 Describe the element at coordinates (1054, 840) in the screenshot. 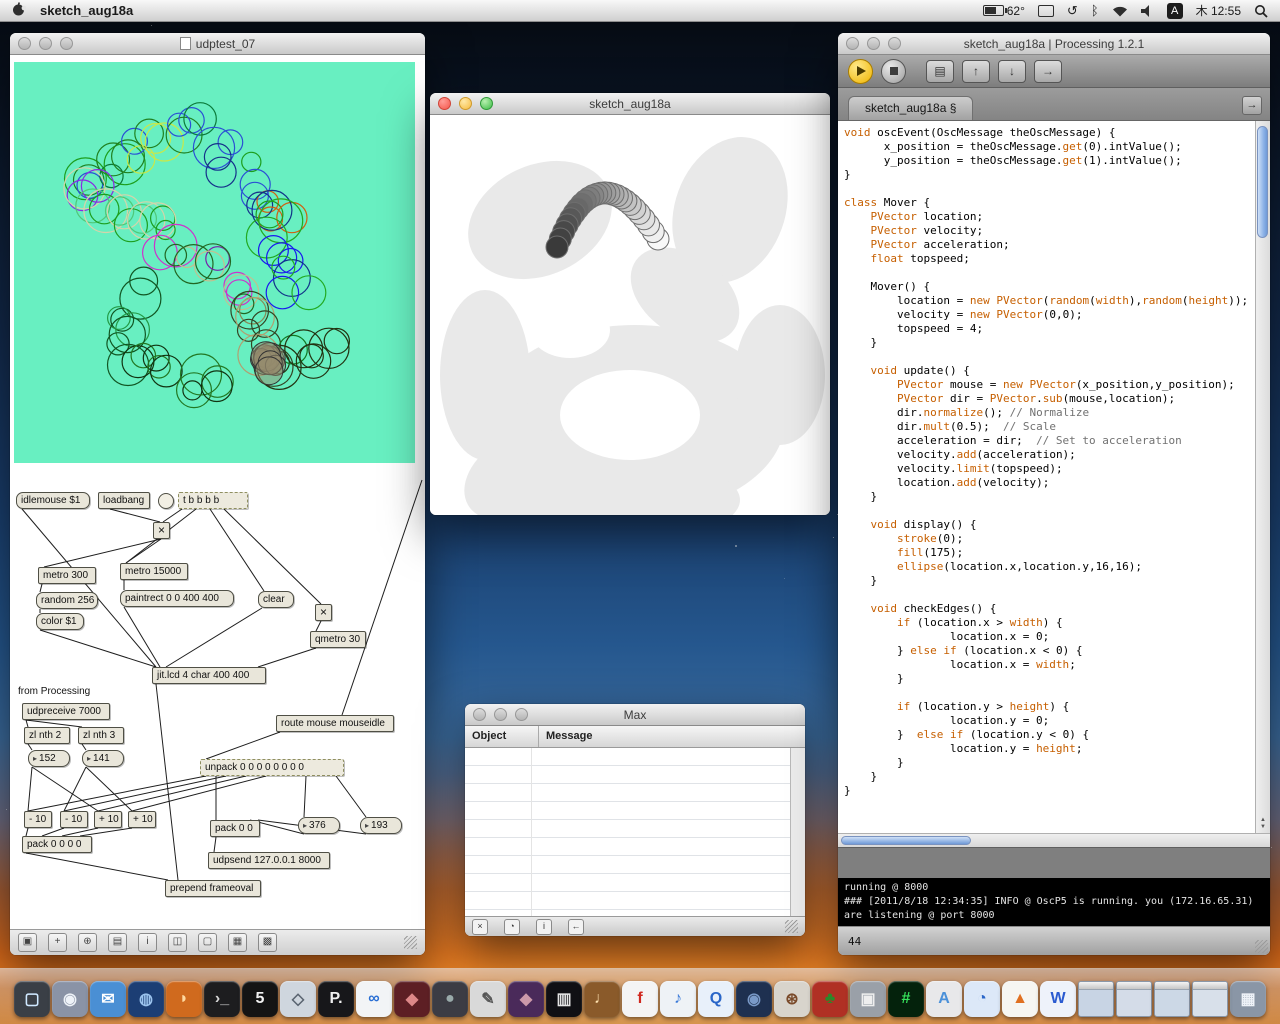

I see `horizontal-scrollbar` at that location.